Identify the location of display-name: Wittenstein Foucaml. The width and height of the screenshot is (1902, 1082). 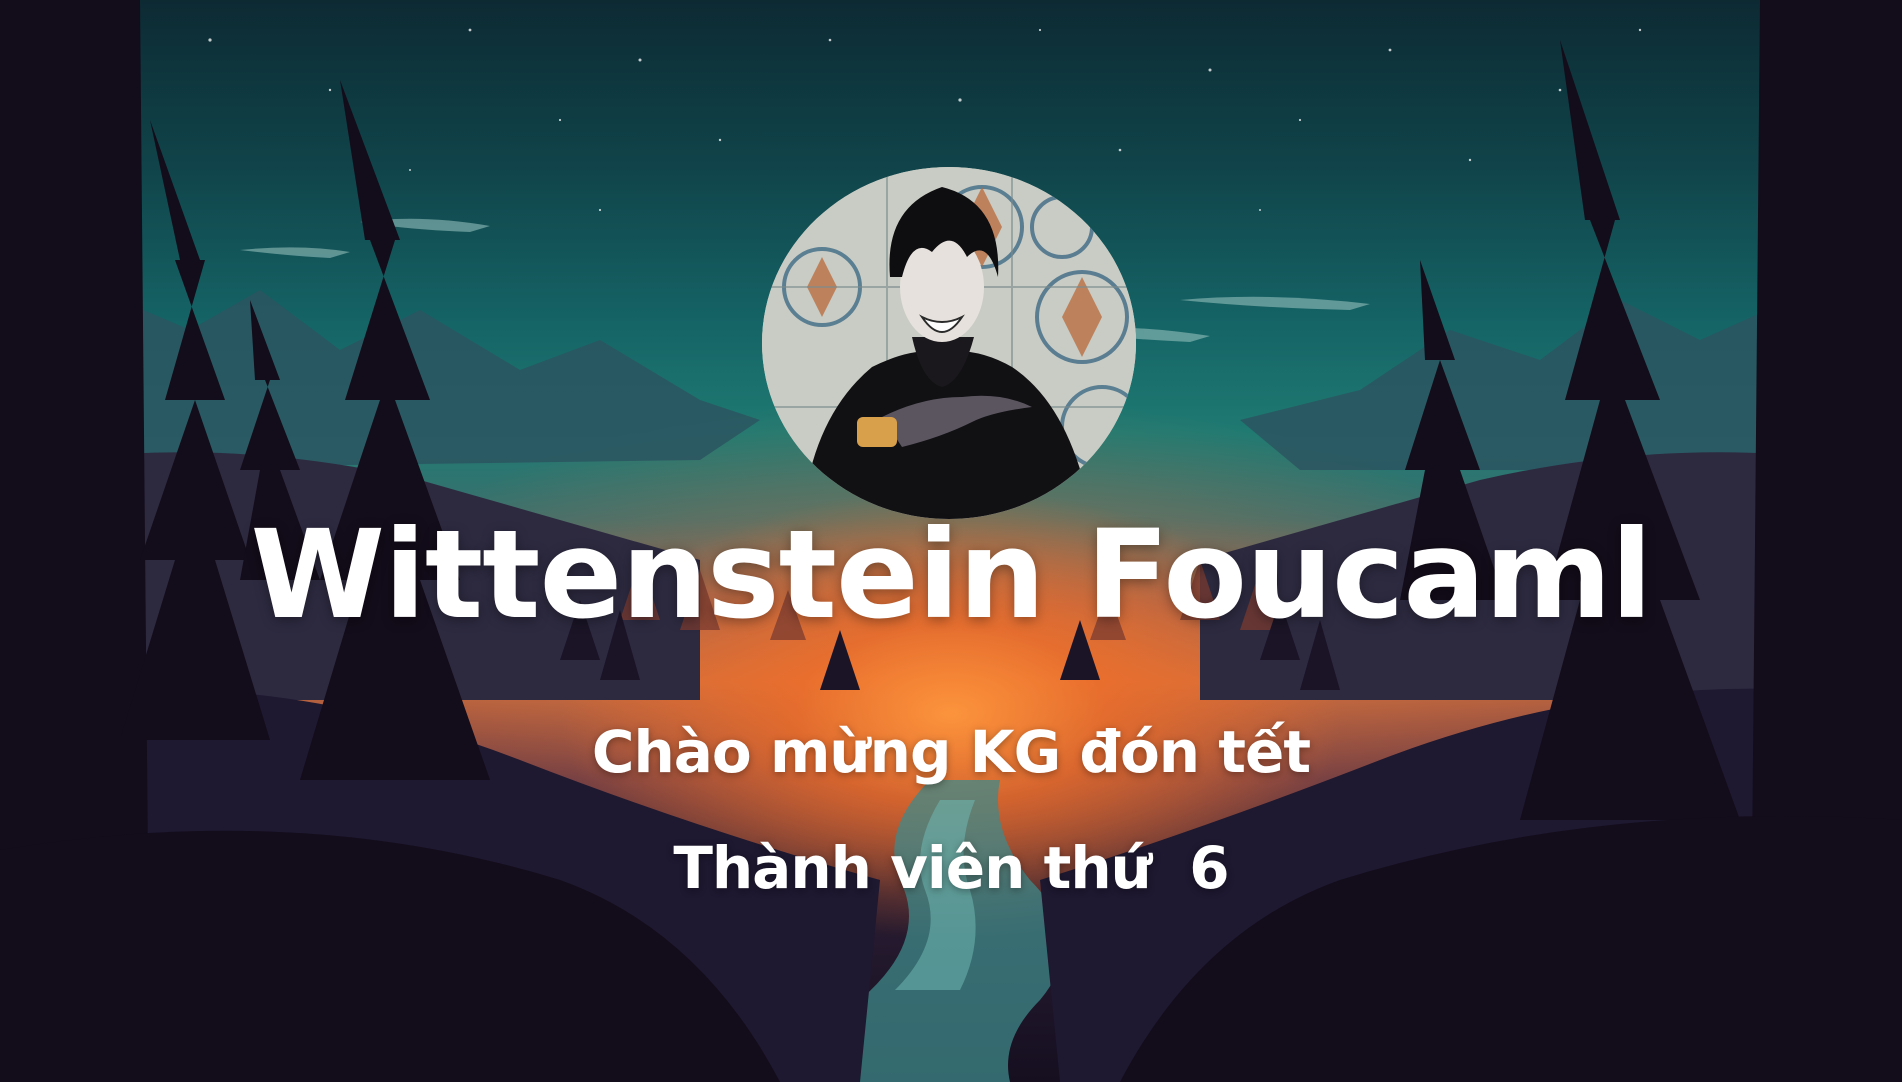
(951, 575).